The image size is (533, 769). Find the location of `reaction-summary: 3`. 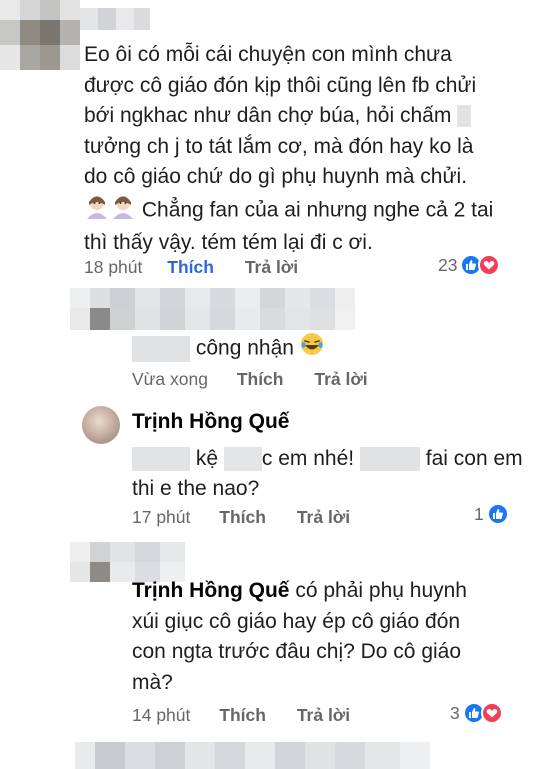

reaction-summary: 3 is located at coordinates (476, 713).